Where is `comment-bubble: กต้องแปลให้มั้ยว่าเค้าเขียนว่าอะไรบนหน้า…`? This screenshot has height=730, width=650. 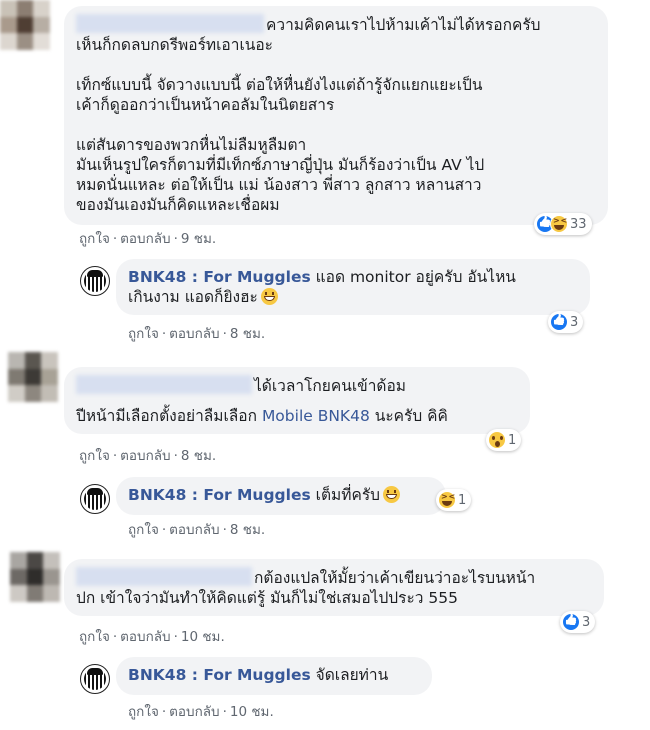
comment-bubble: กต้องแปลให้มั้ยว่าเค้าเขียนว่าอะไรบนหน้า… is located at coordinates (334, 587).